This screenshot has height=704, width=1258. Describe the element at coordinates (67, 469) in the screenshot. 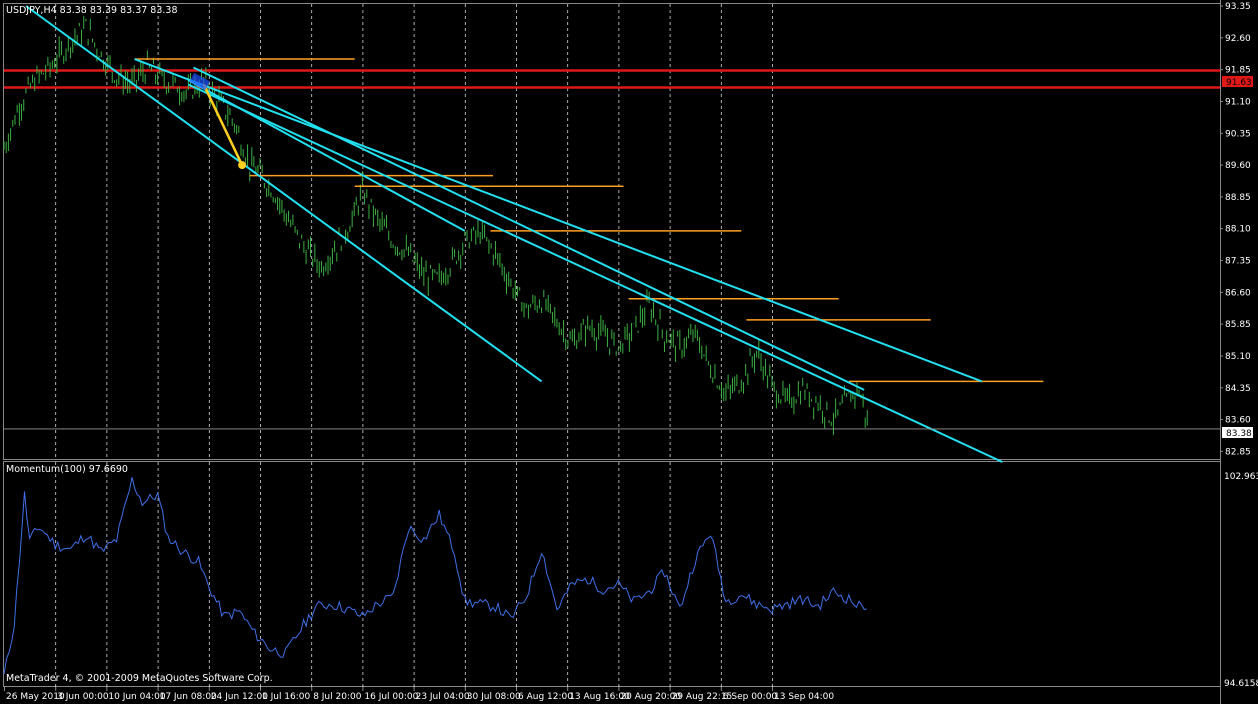

I see `indicator-header: Momentum(100) 97.6690` at that location.